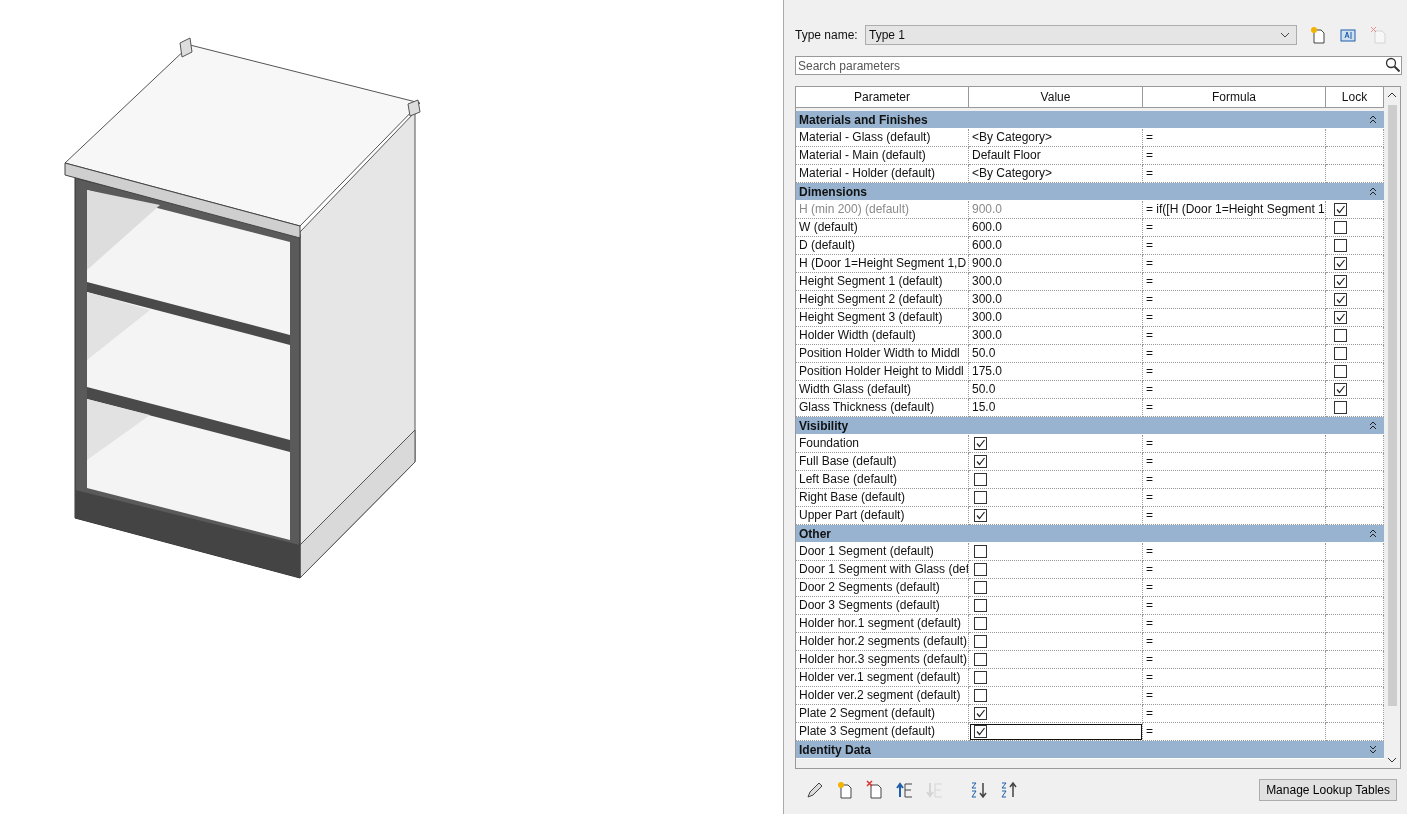 The height and width of the screenshot is (814, 1407). What do you see at coordinates (827, 35) in the screenshot?
I see `type-name-label: Type name:` at bounding box center [827, 35].